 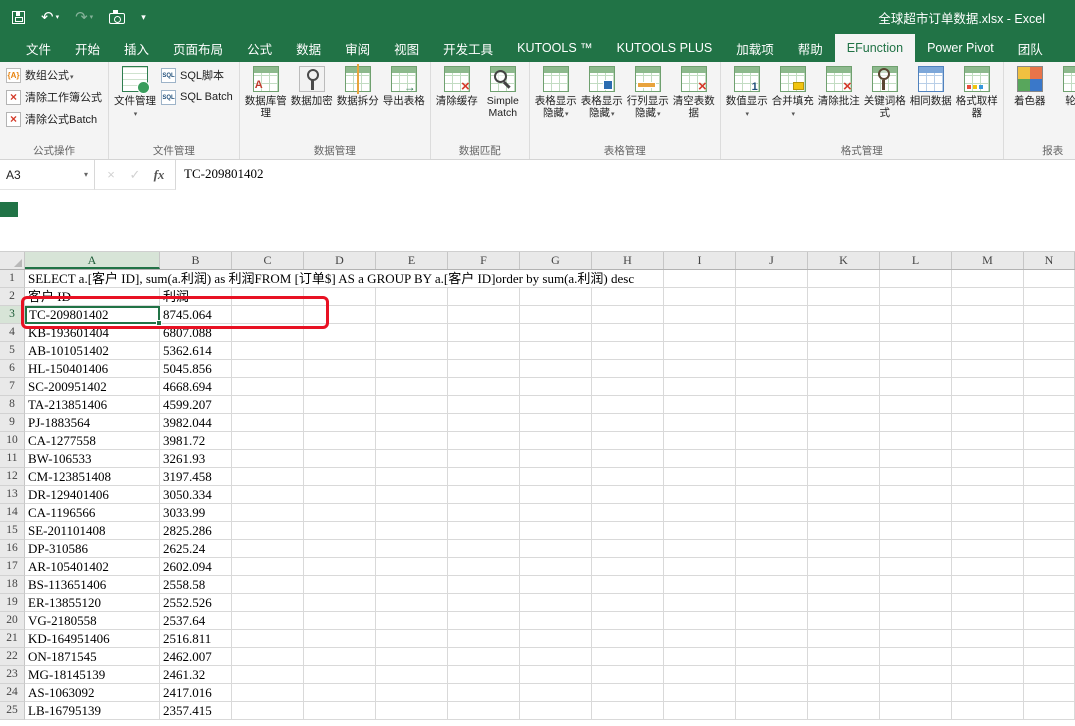 What do you see at coordinates (1049, 333) in the screenshot?
I see `cell-N4` at bounding box center [1049, 333].